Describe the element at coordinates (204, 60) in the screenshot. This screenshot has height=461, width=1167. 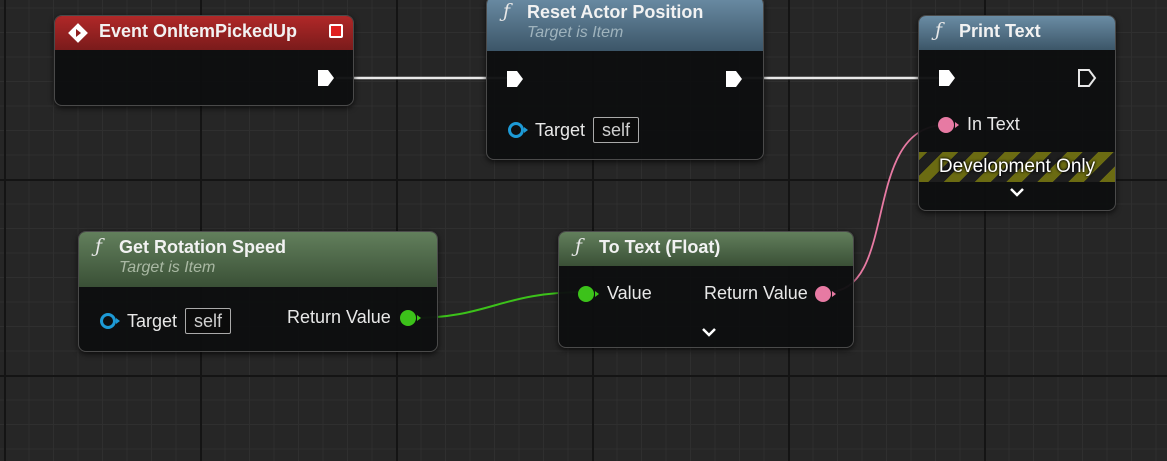
I see `event-node: Event OnItemPickedUp` at that location.